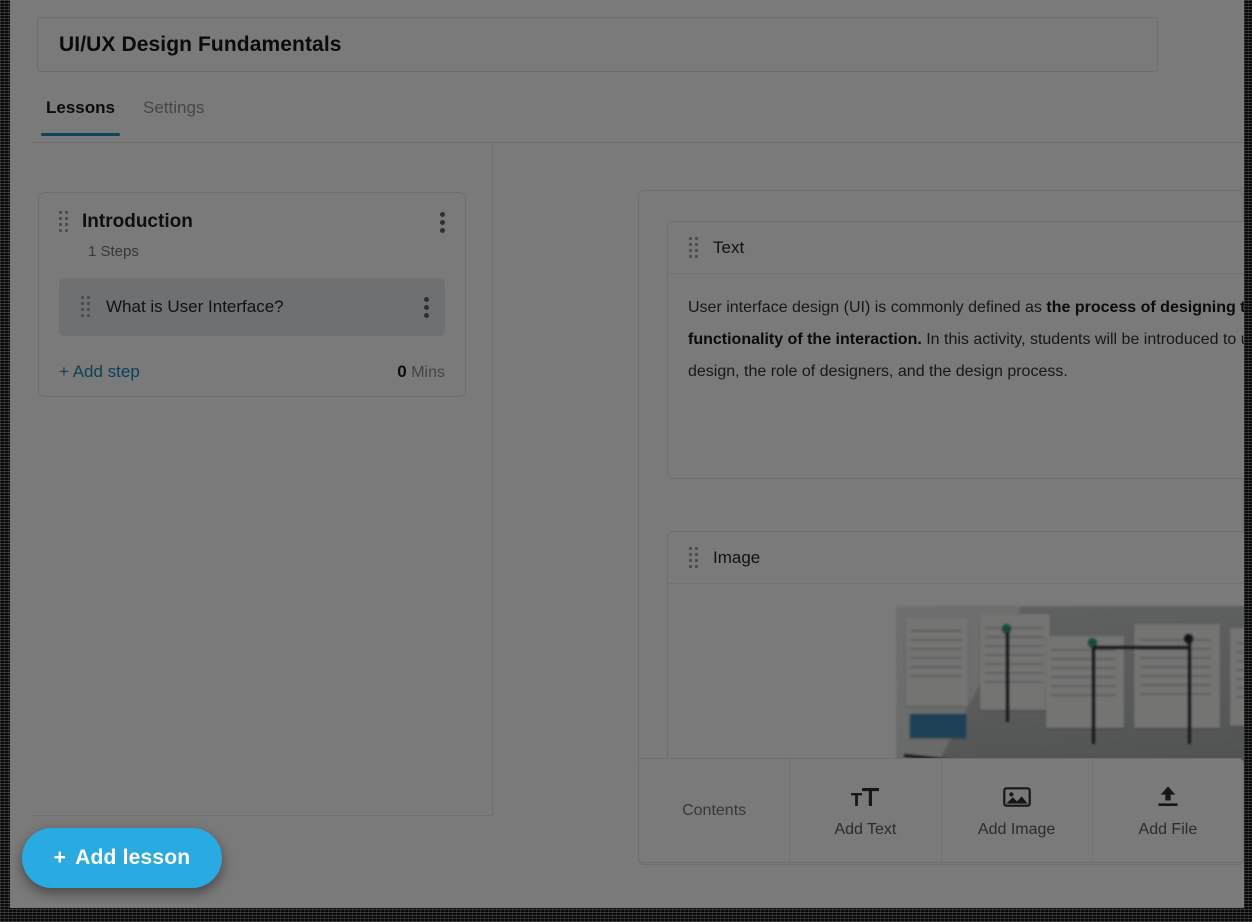 The height and width of the screenshot is (922, 1252). What do you see at coordinates (737, 557) in the screenshot?
I see `content-block-image-title: Image` at bounding box center [737, 557].